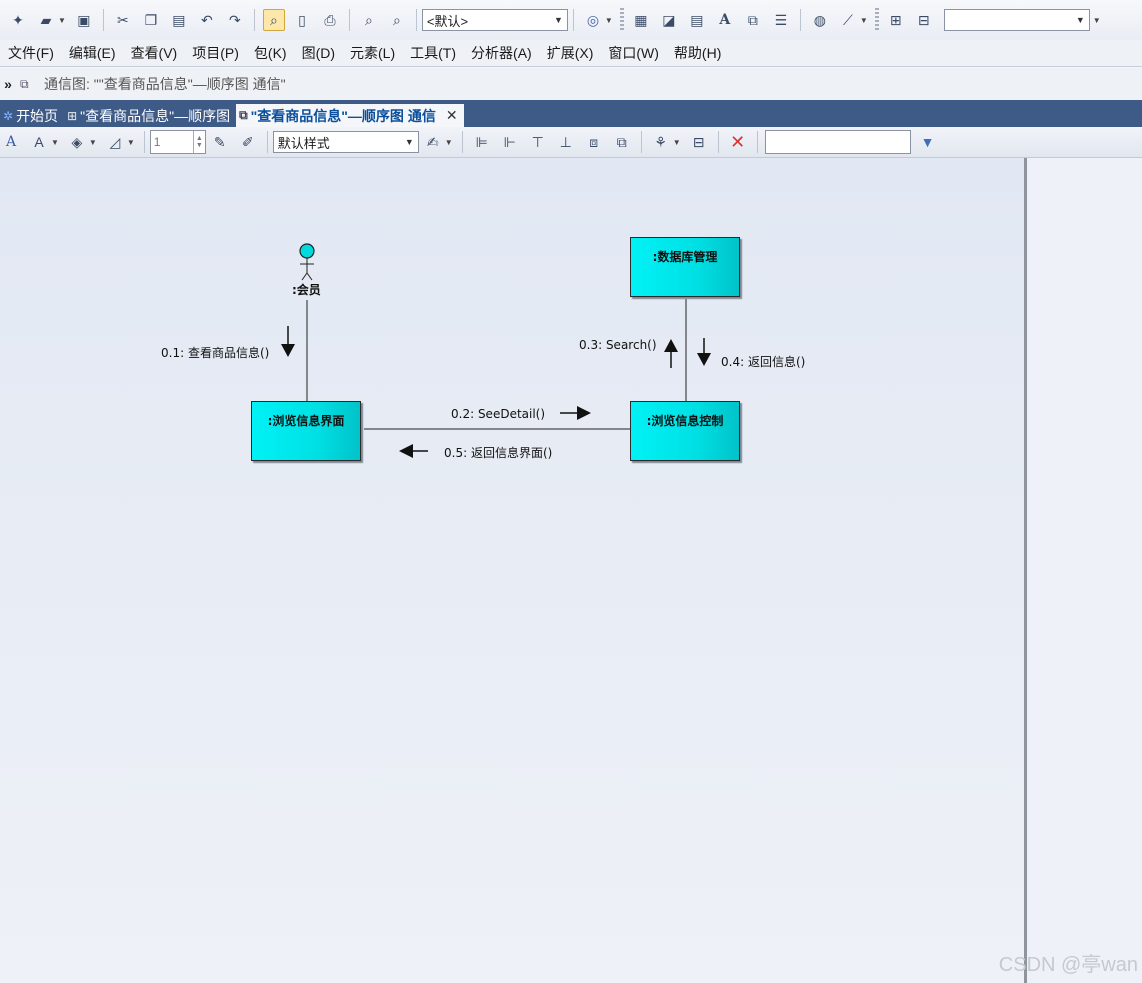 The width and height of the screenshot is (1142, 983). What do you see at coordinates (433, 53) in the screenshot?
I see `menu-tools: 工具(T)` at bounding box center [433, 53].